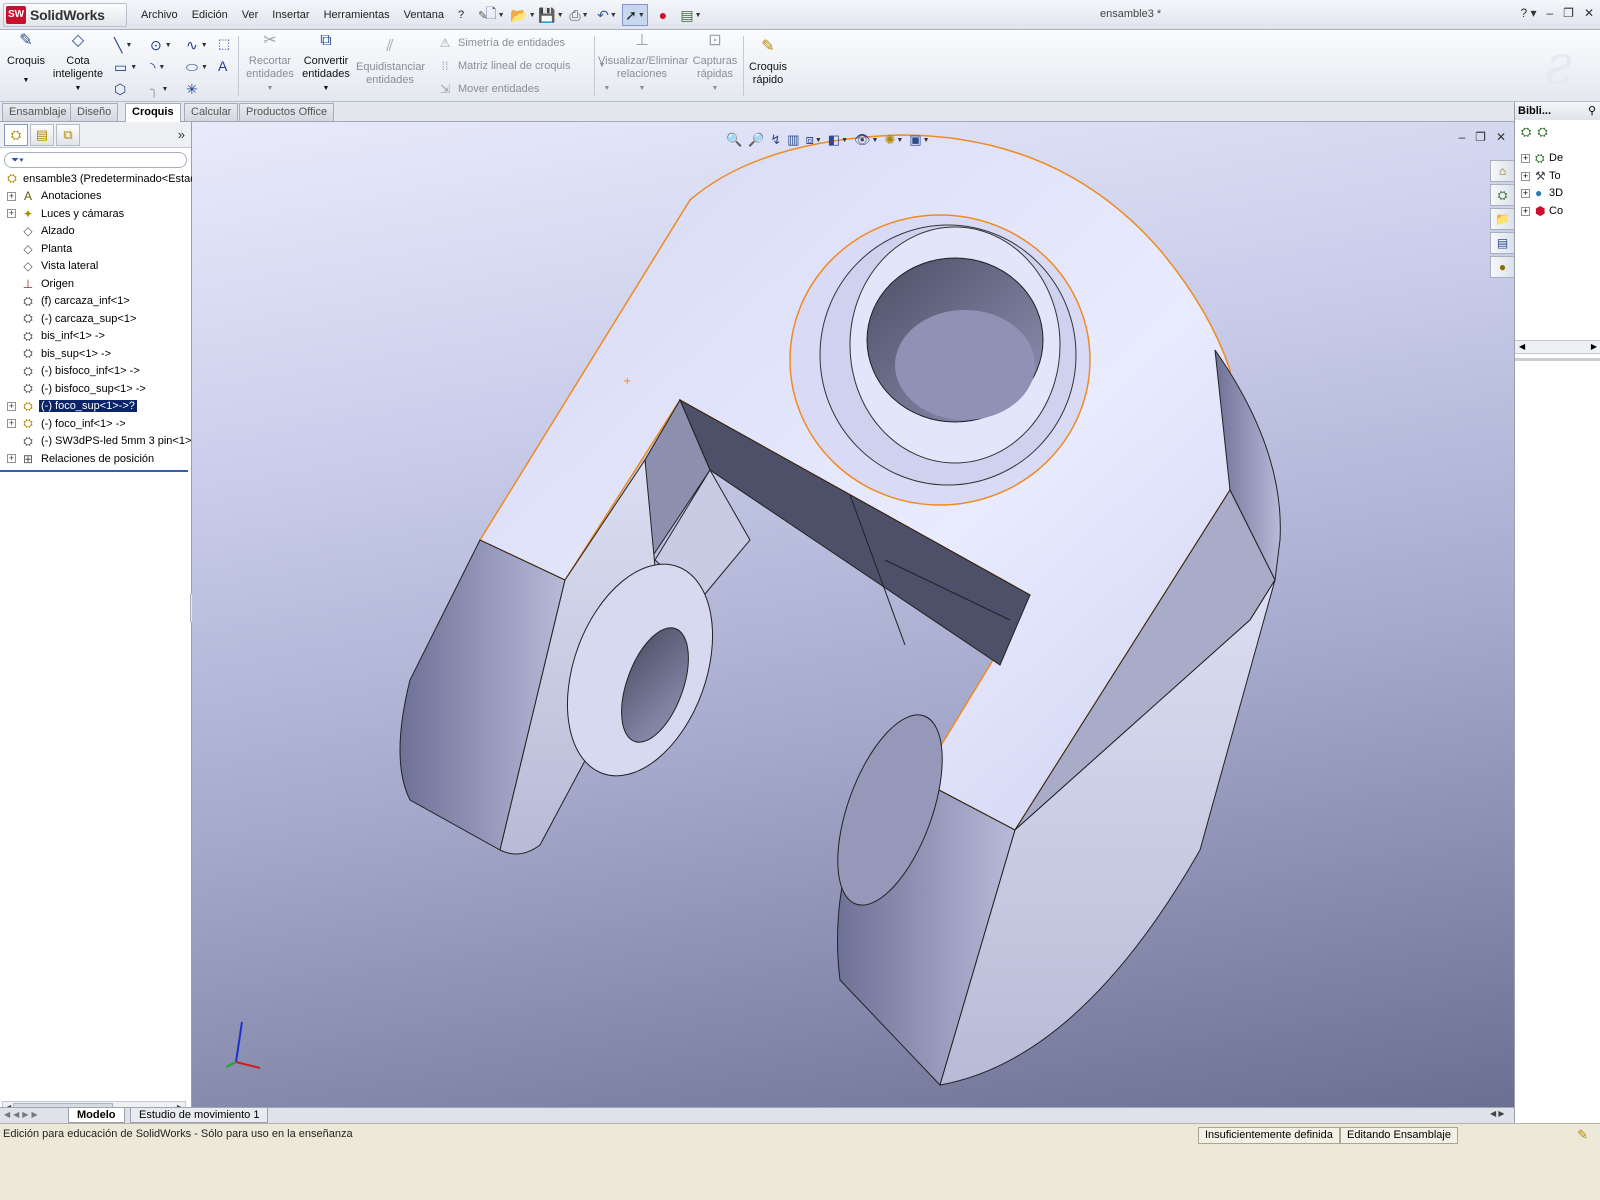 This screenshot has height=1200, width=1600. I want to click on viewport-close-icon: ✕, so click(1501, 137).